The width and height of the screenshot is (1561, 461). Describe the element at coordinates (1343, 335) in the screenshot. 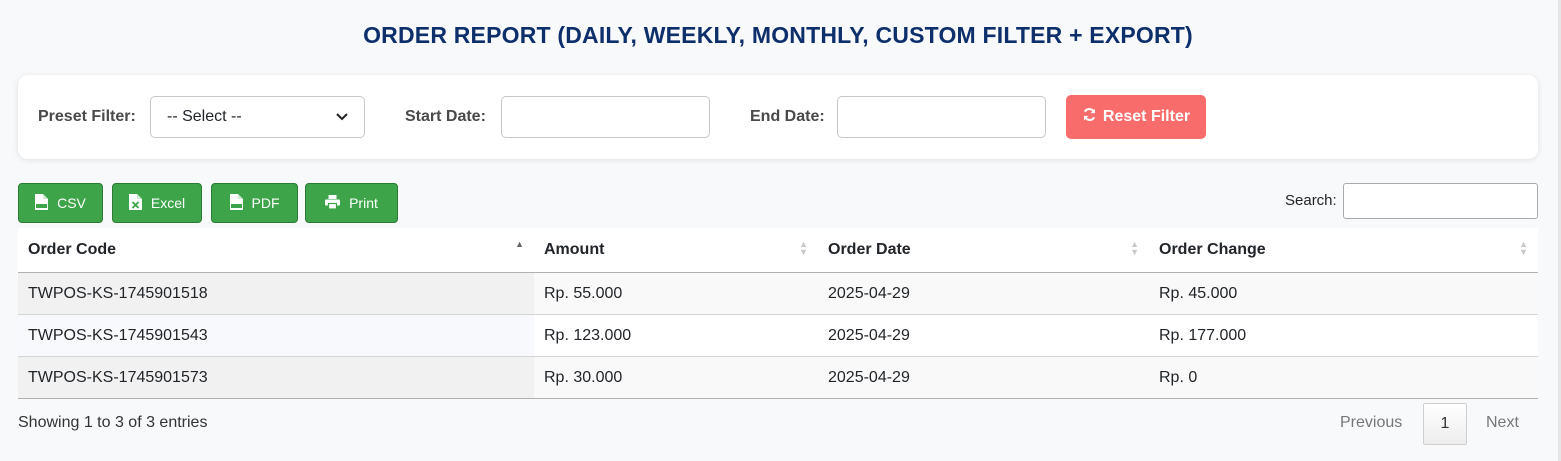

I see `order-change-cell: Rp. 177.000` at that location.